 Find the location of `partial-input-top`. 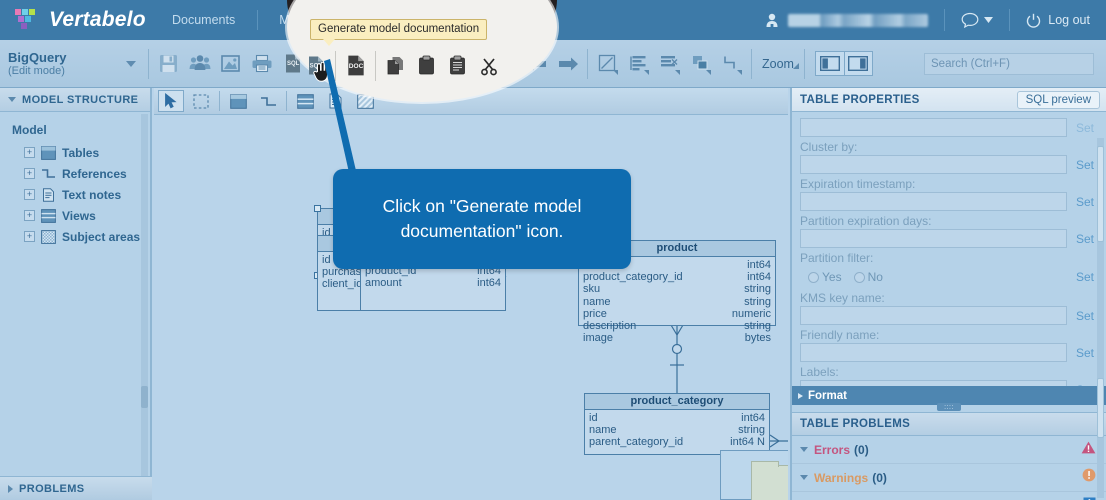

partial-input-top is located at coordinates (933, 127).